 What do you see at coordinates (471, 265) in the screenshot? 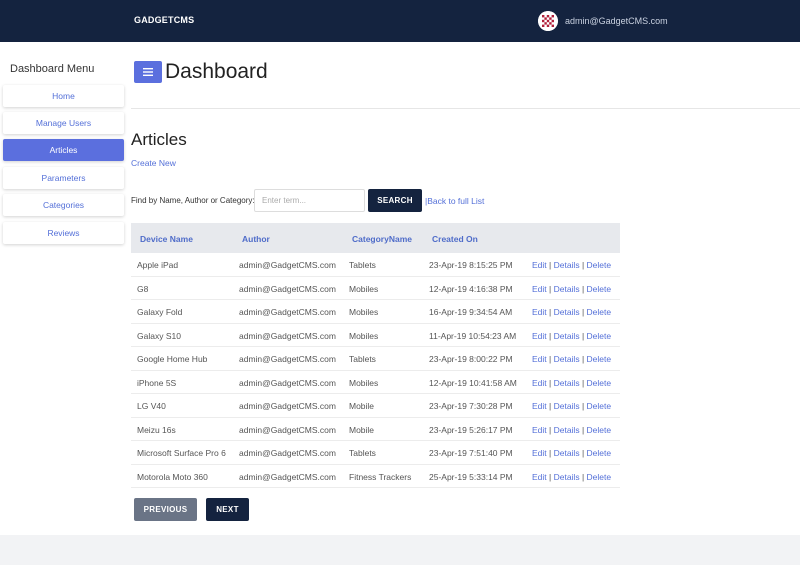
I see `created-on-cell: 23-Apr-19 8:15:25 PM` at bounding box center [471, 265].